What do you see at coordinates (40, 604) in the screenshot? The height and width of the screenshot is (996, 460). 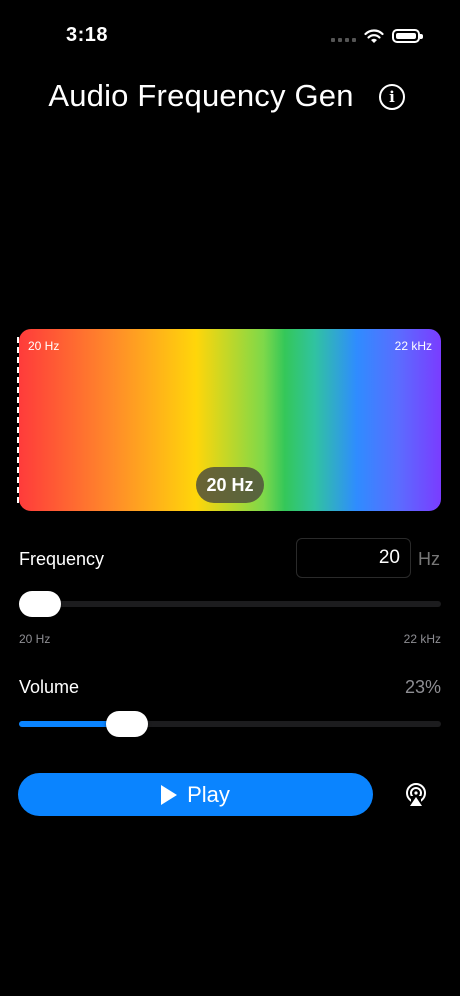 I see `frequency-slider-thumb` at bounding box center [40, 604].